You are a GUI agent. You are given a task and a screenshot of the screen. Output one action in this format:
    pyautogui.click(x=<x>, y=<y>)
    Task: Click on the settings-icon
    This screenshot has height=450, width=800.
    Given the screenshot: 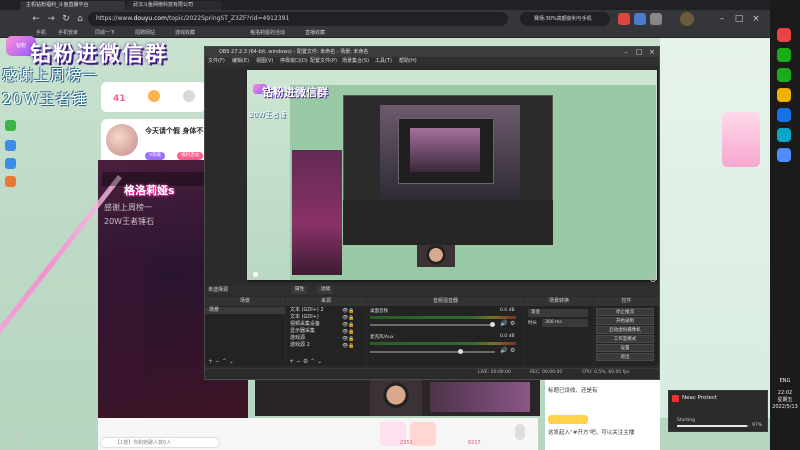 What is the action you would take?
    pyautogui.click(x=18, y=436)
    